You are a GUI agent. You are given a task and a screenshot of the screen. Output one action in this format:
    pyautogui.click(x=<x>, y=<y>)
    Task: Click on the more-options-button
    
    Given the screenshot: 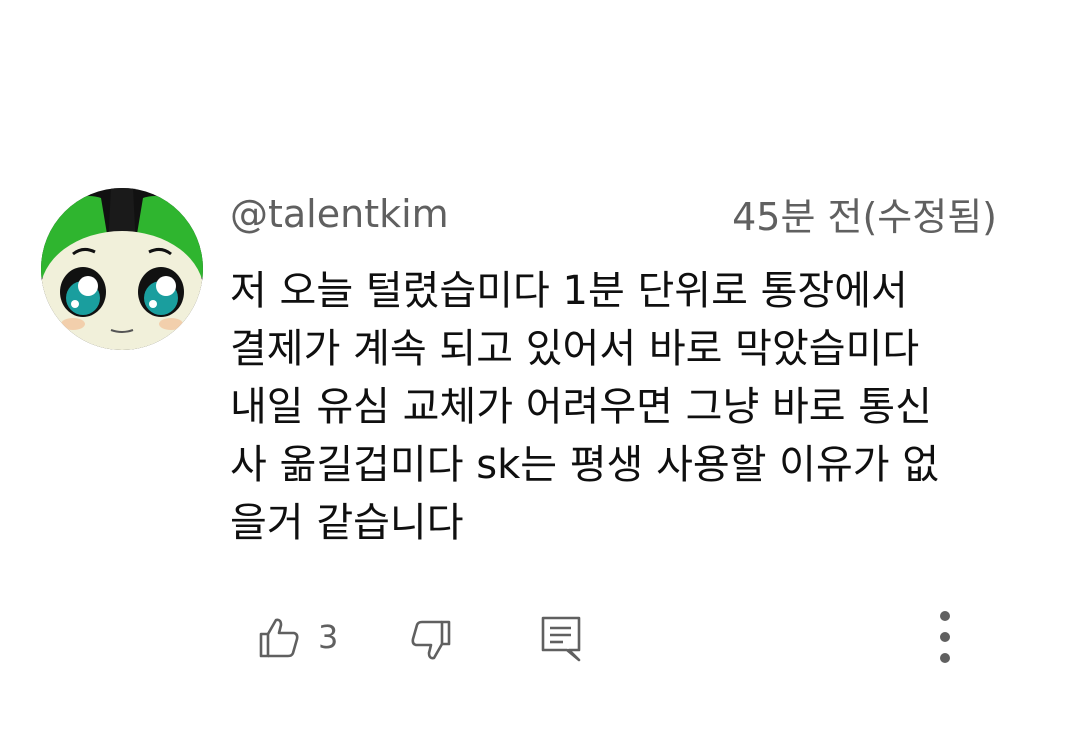 What is the action you would take?
    pyautogui.click(x=945, y=637)
    